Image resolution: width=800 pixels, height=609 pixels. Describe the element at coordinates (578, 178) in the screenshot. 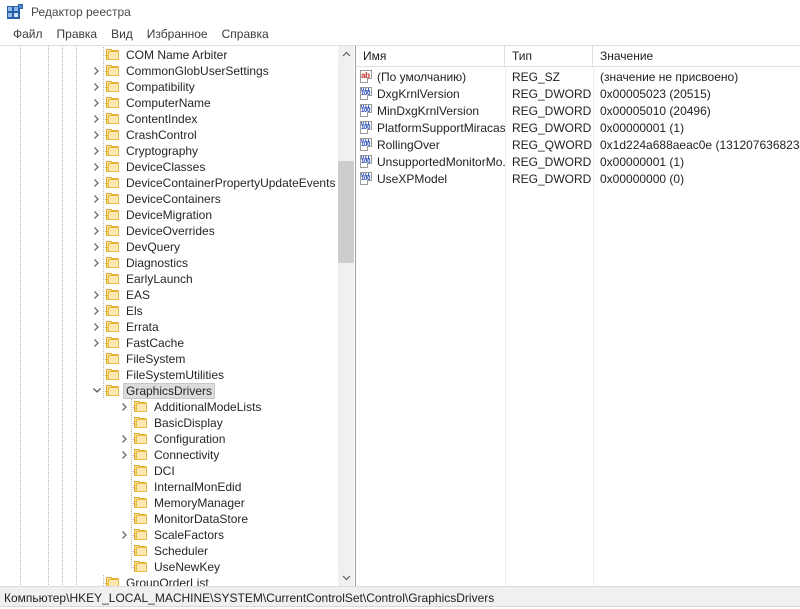

I see `registry-value-row: 011 100 UseXPModel REG_DWORD 0x00000000 (0)` at that location.